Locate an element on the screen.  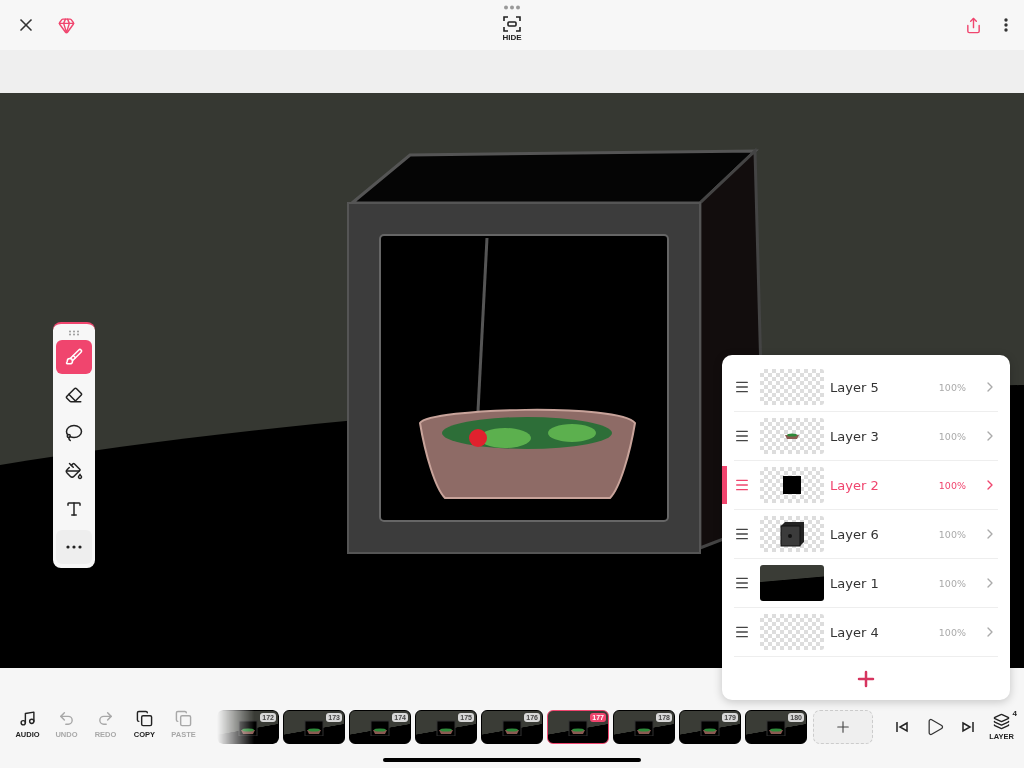
undo-icon is located at coordinates (66, 718).